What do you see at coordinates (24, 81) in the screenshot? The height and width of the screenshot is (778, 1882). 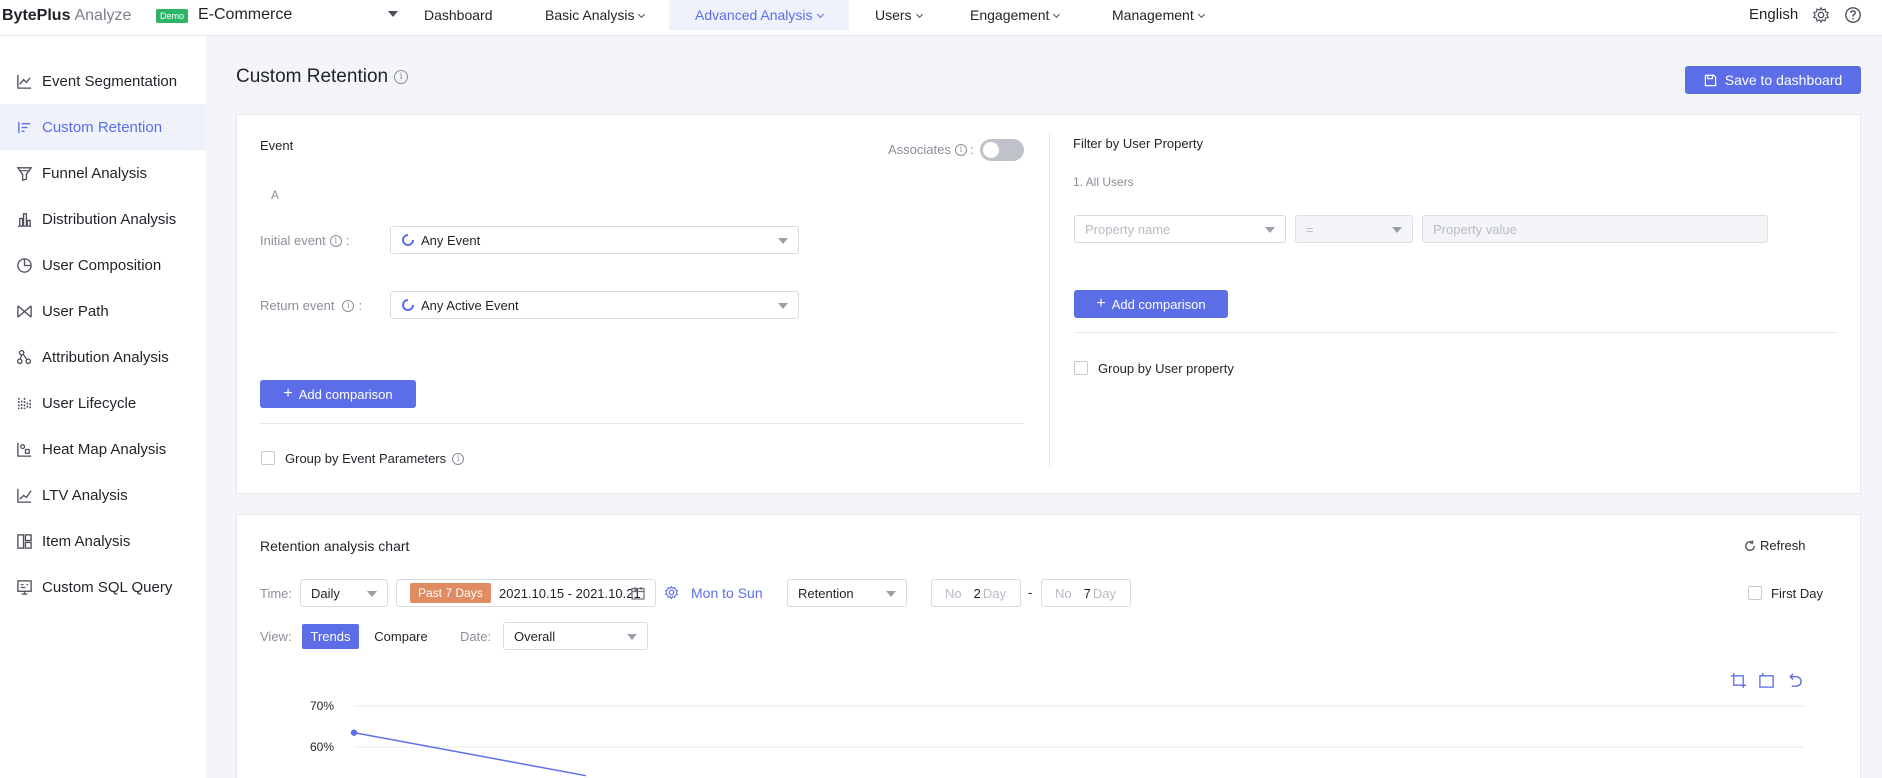 I see `line-chart-icon` at bounding box center [24, 81].